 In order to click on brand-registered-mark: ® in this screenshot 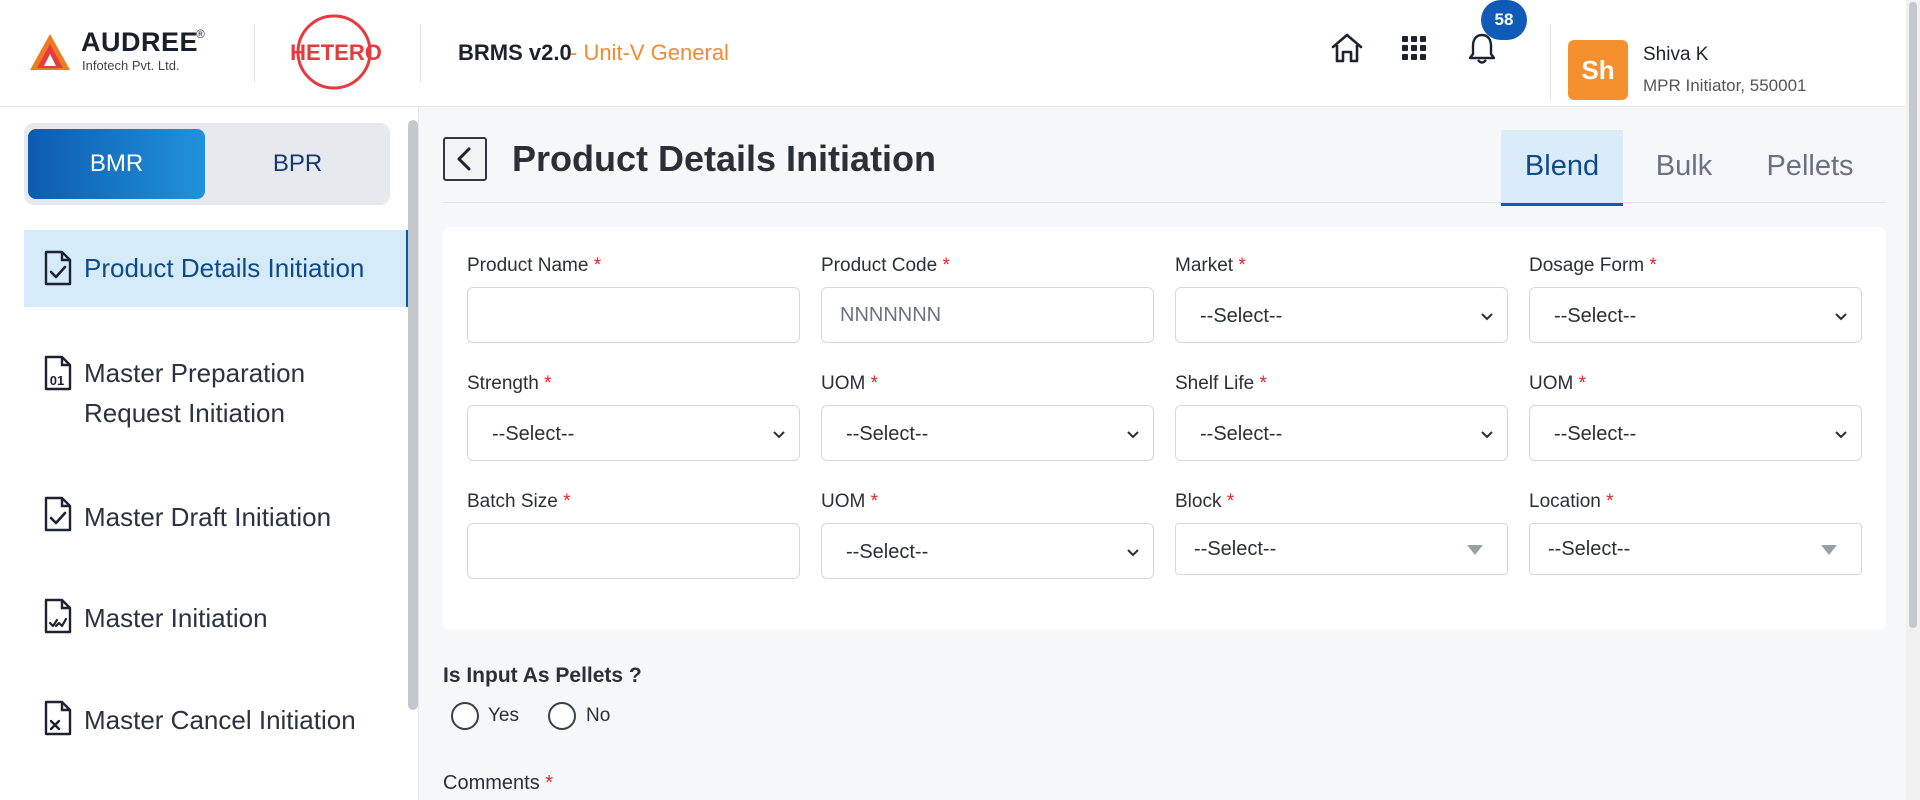, I will do `click(200, 34)`.